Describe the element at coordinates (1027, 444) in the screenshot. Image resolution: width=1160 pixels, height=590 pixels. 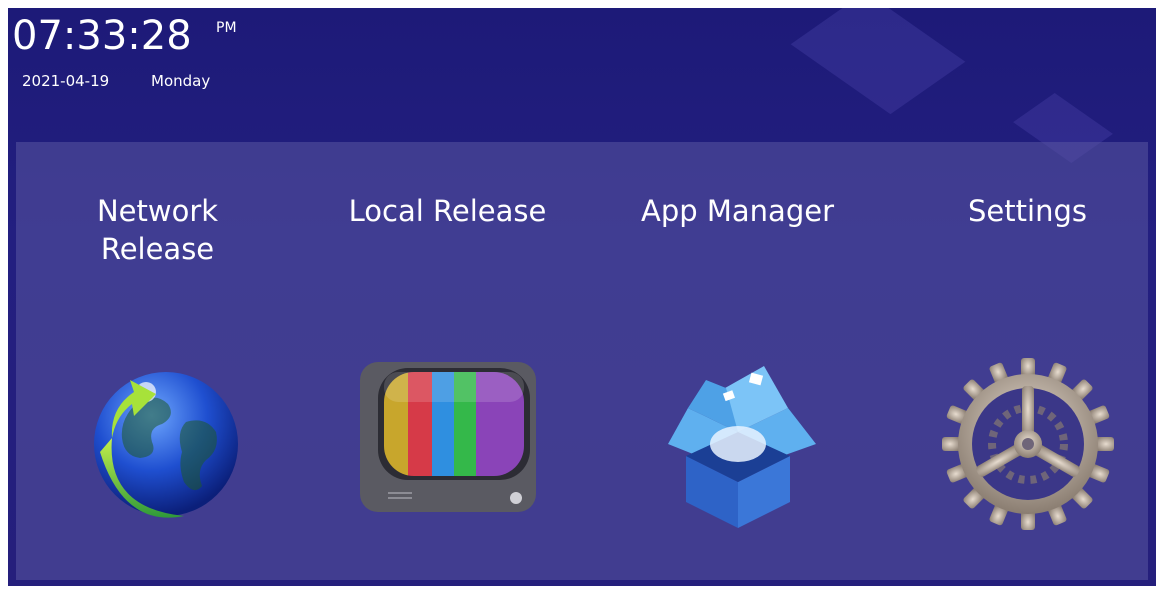
I see `gear-icon` at that location.